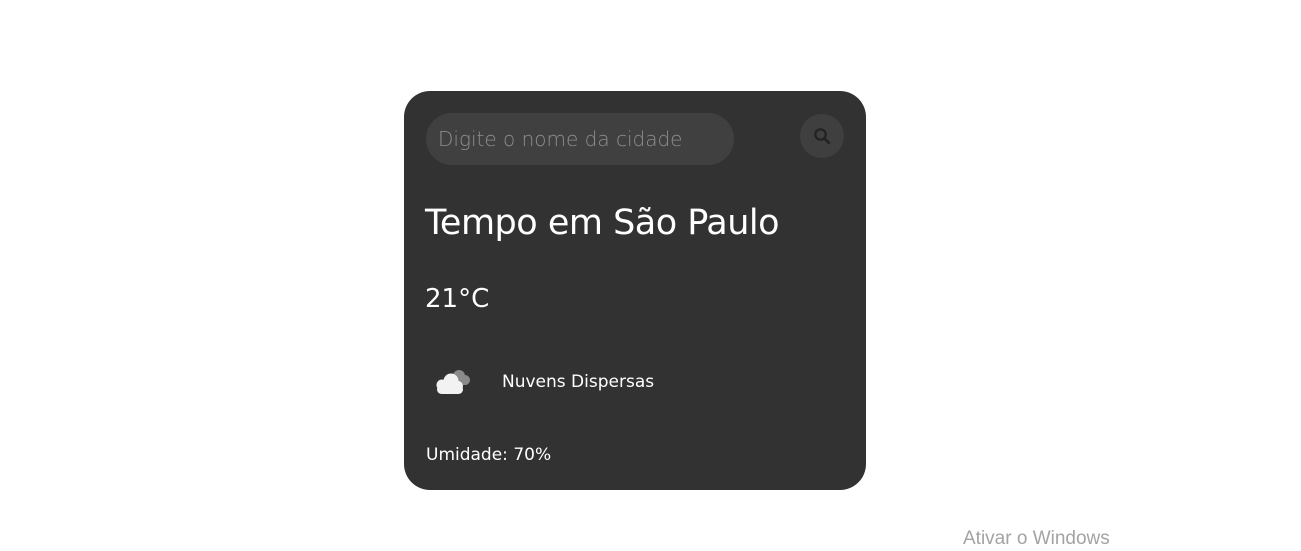 Image resolution: width=1301 pixels, height=551 pixels. I want to click on weather-condition: Nuvens Dispersas, so click(540, 382).